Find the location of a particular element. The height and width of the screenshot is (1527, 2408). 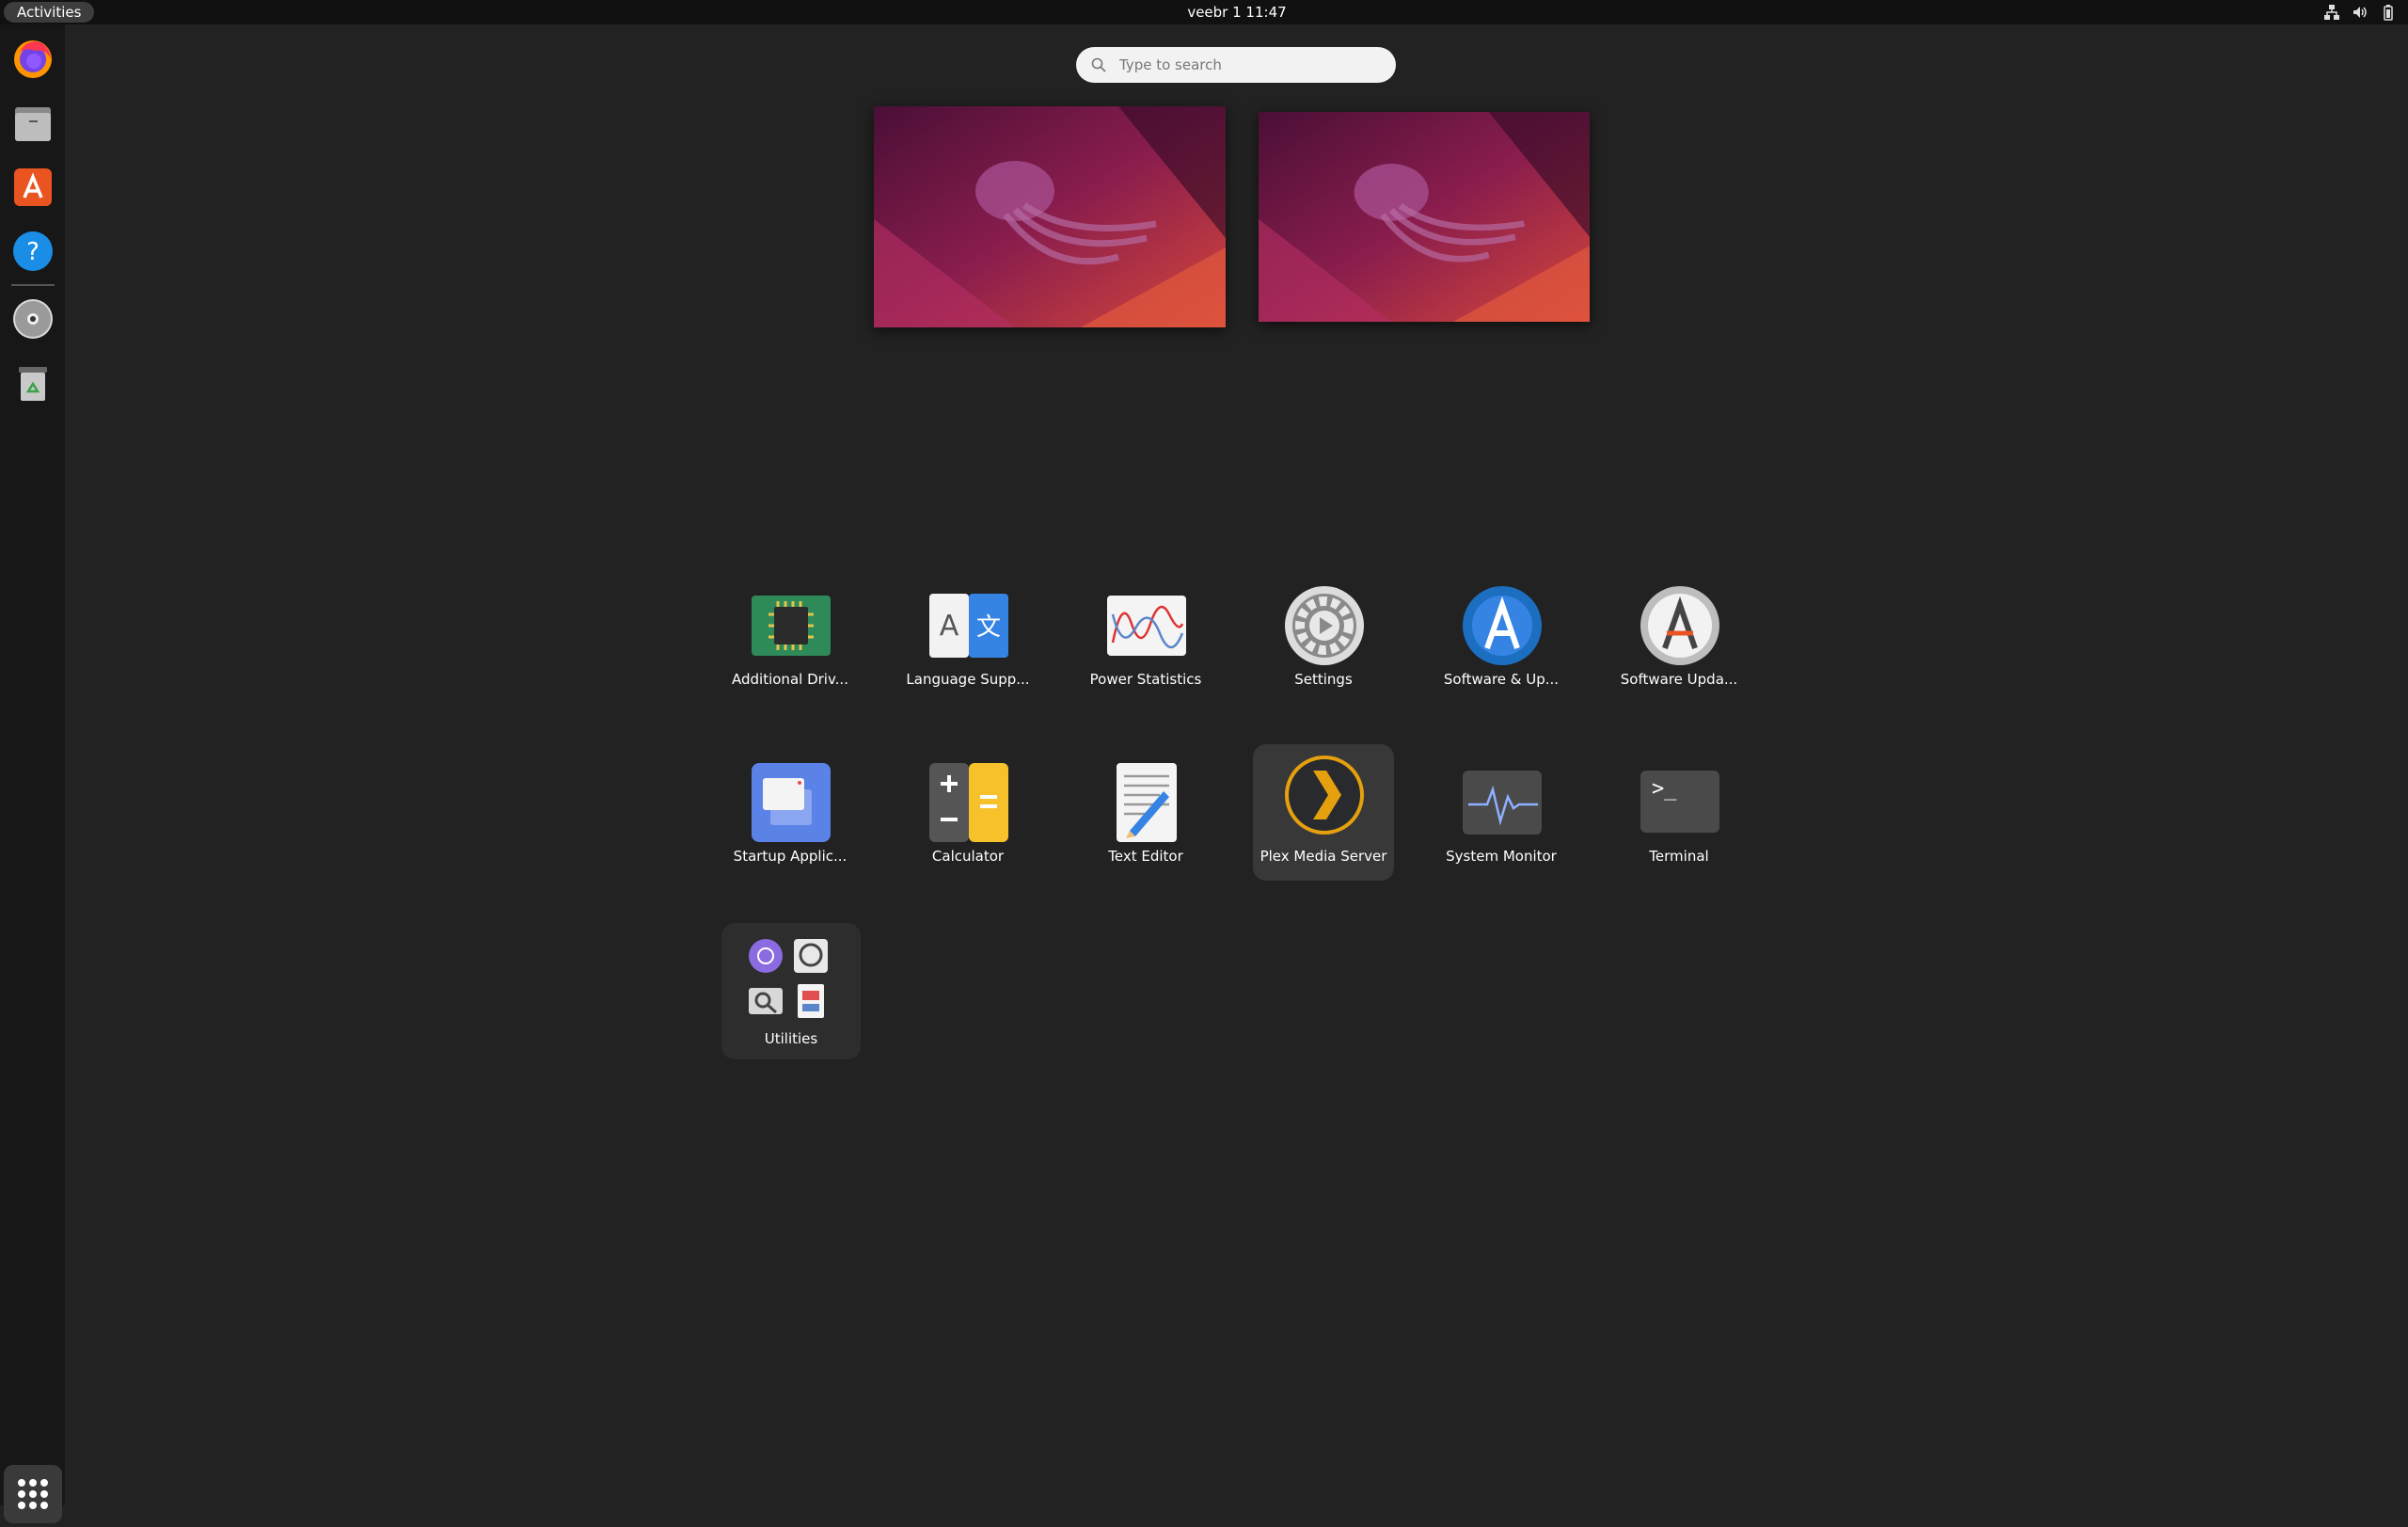

app-plex-media-server: Plex Media Server is located at coordinates (1324, 812).